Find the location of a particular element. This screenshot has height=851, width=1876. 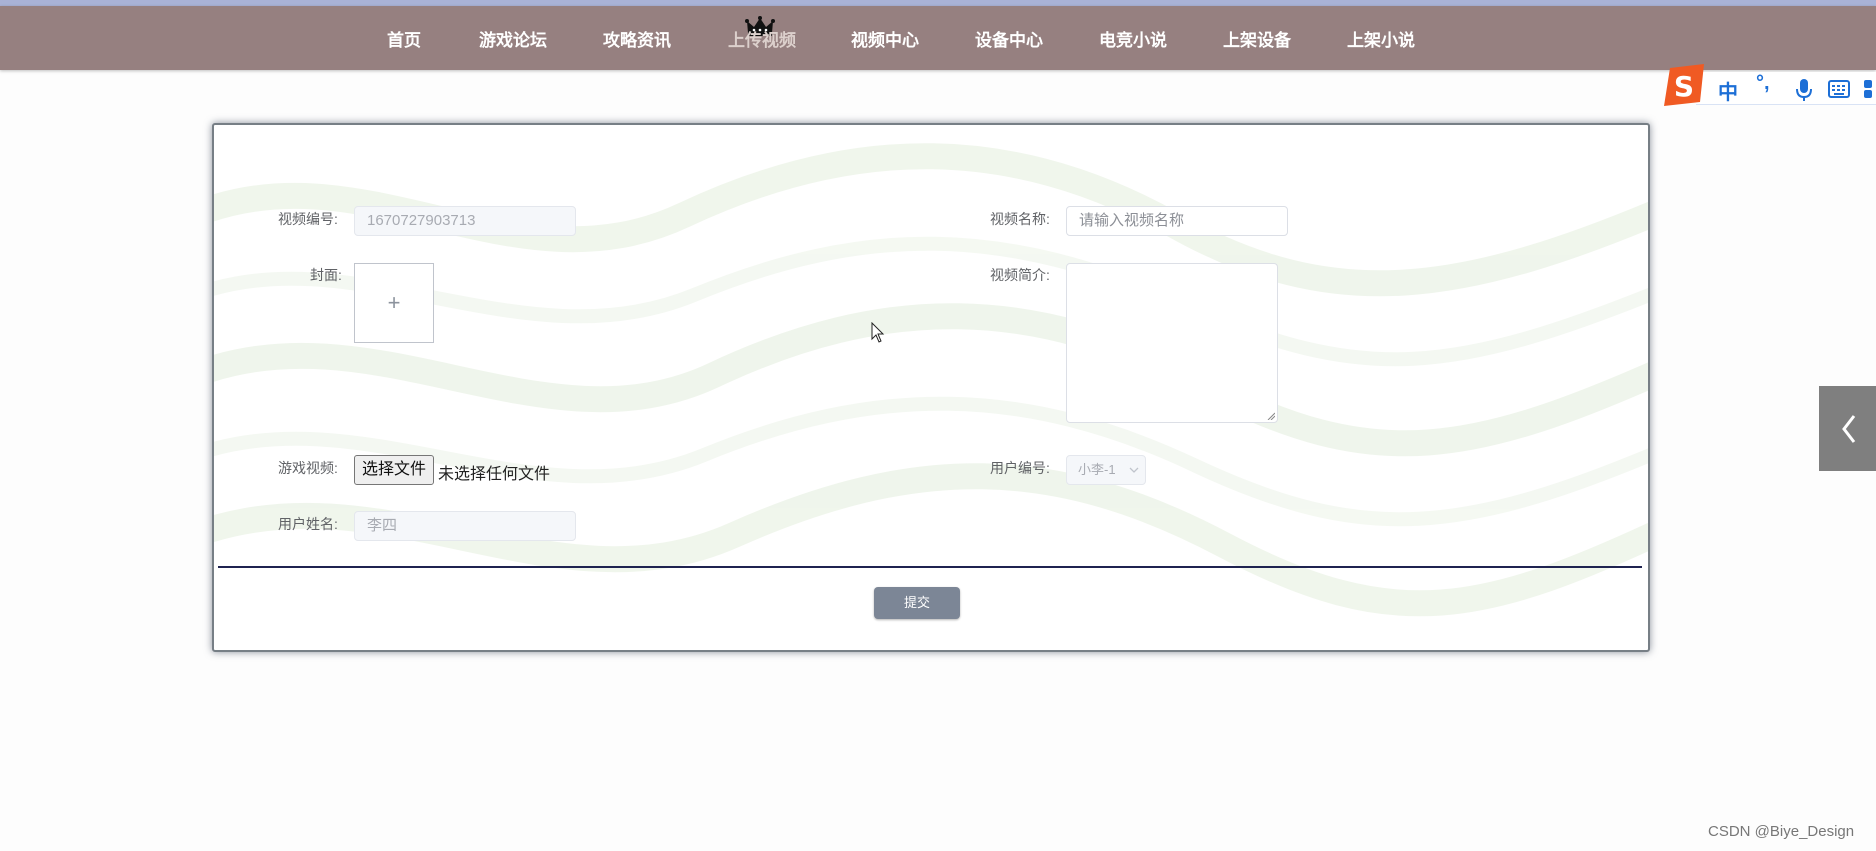

cover-upload-box: + is located at coordinates (394, 303).